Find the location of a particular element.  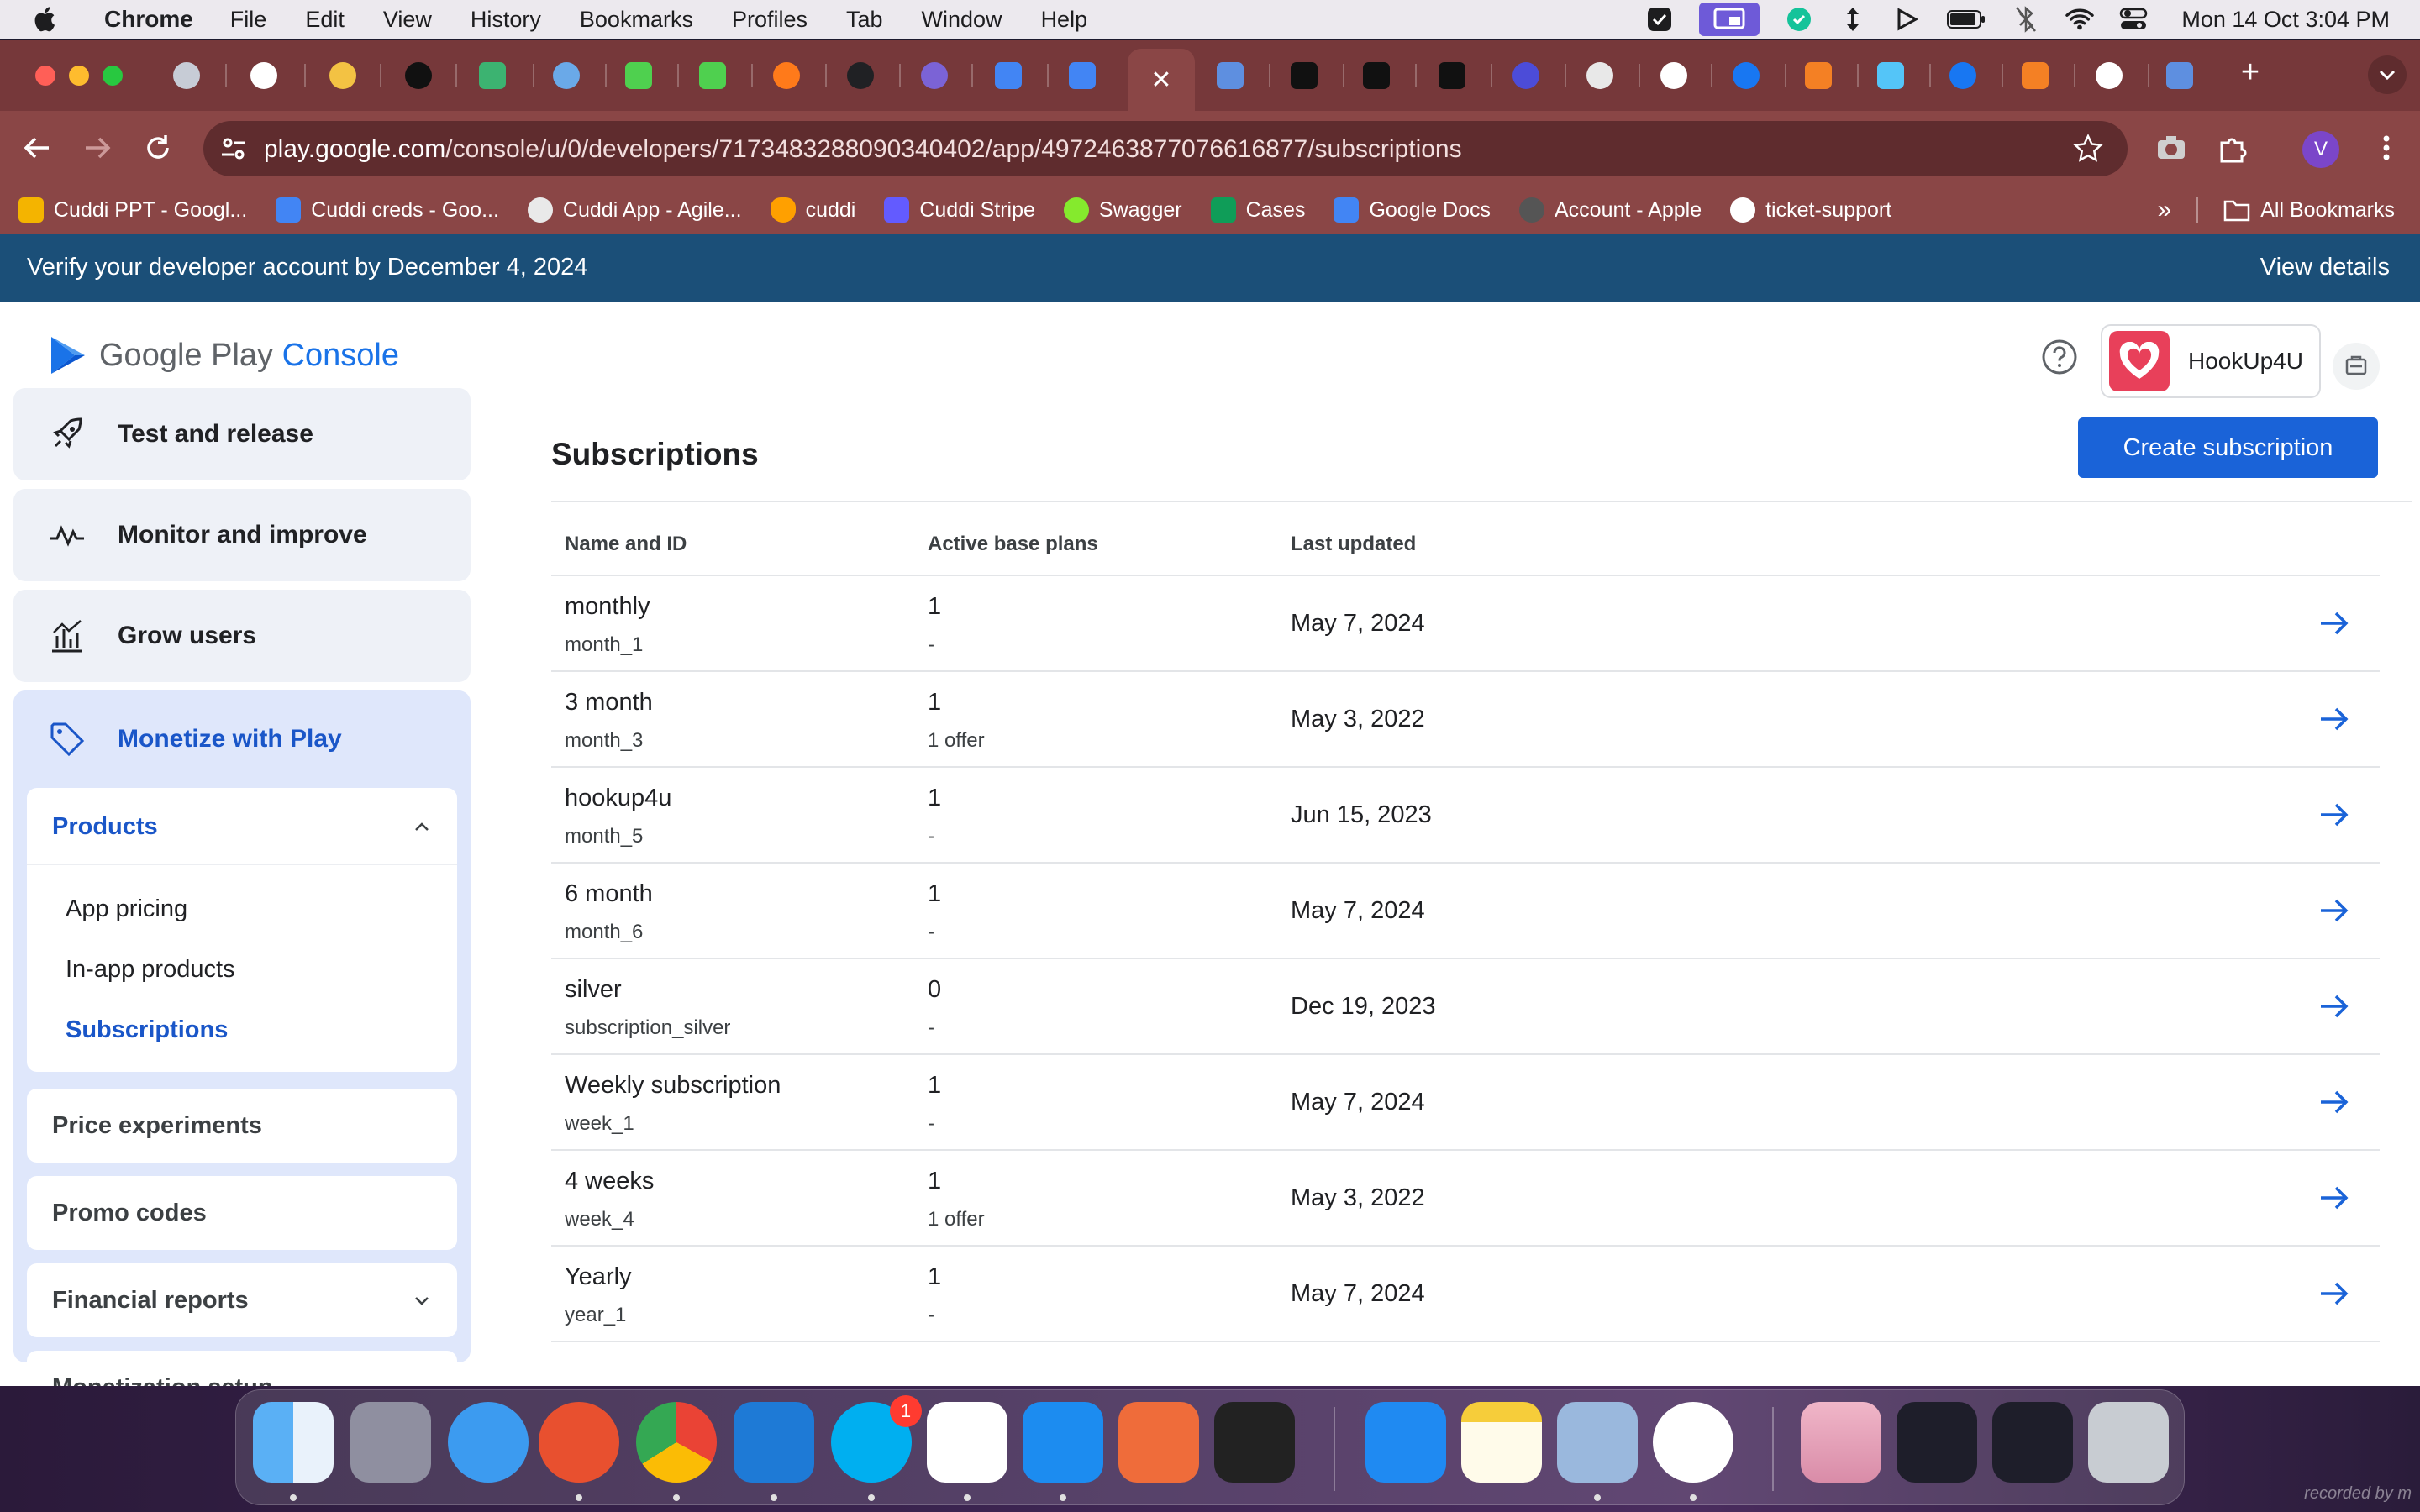

view-details-link: View details is located at coordinates (2325, 267).